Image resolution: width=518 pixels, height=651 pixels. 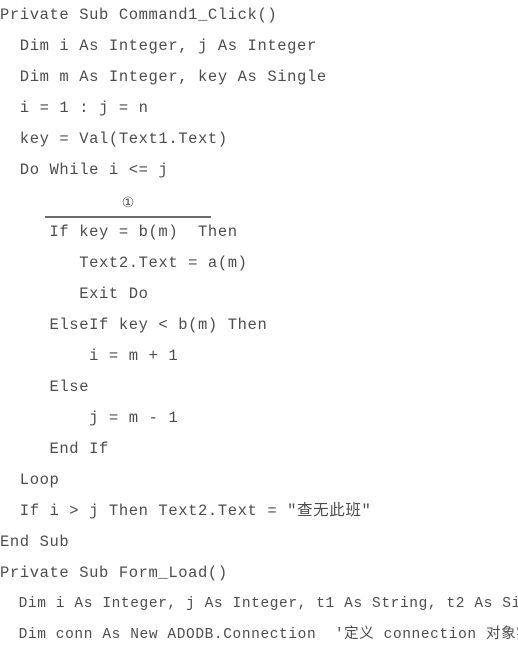 I want to click on code-line: Private Sub Form_Load(), so click(x=114, y=573).